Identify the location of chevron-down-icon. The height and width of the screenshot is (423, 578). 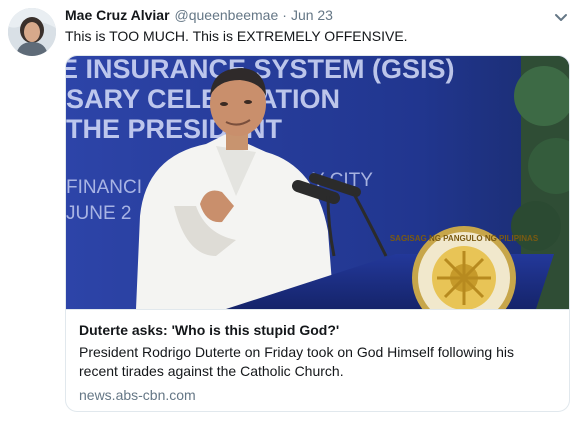
(561, 15).